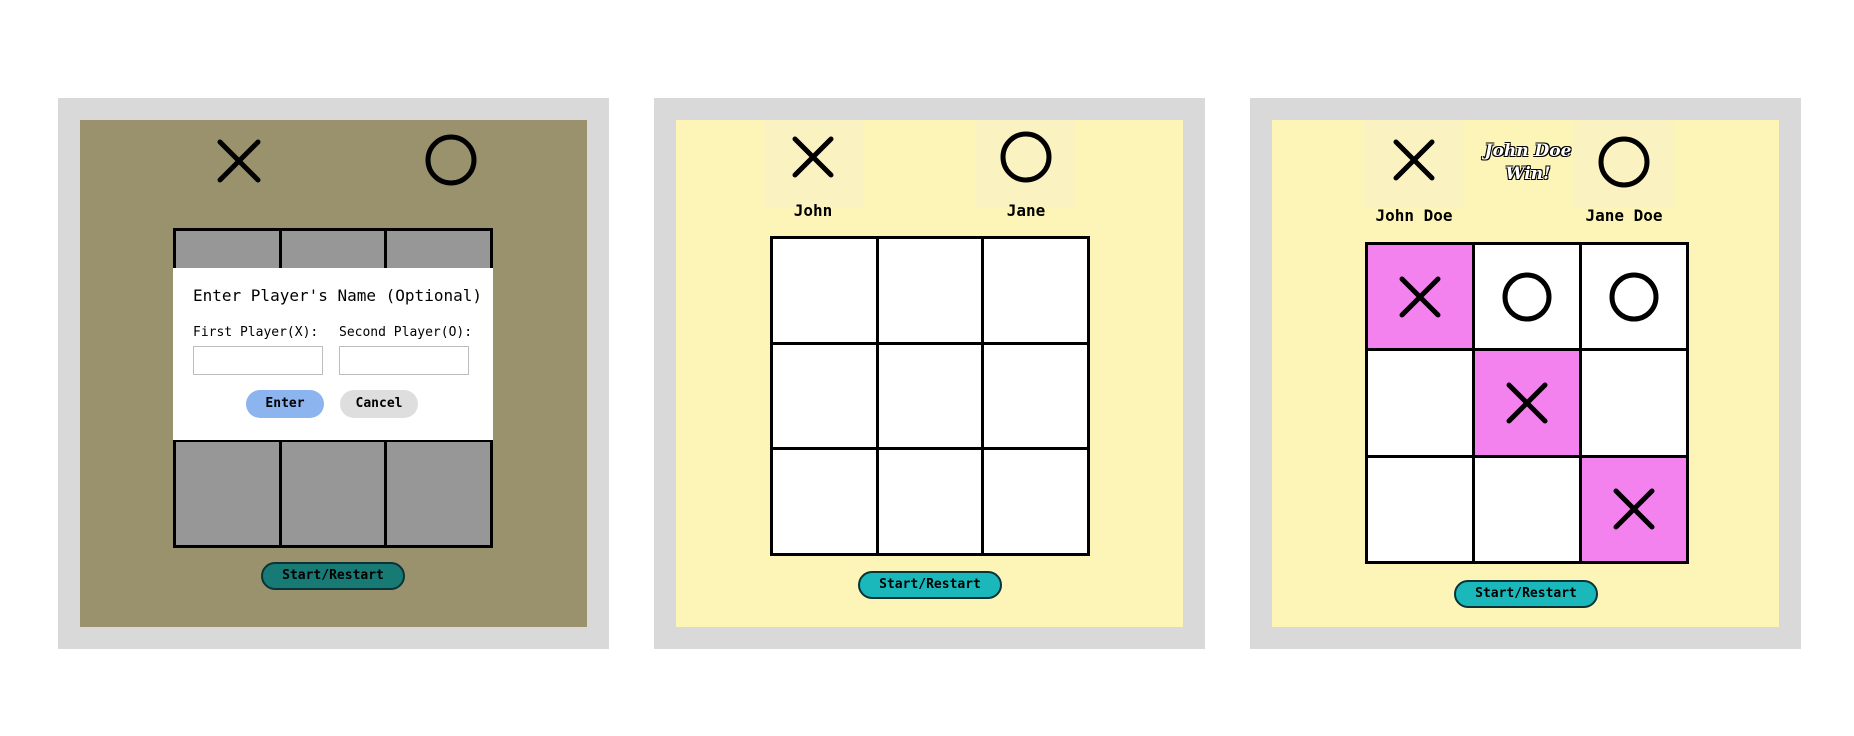 The height and width of the screenshot is (736, 1854). What do you see at coordinates (285, 404) in the screenshot?
I see `enter-button: Enter` at bounding box center [285, 404].